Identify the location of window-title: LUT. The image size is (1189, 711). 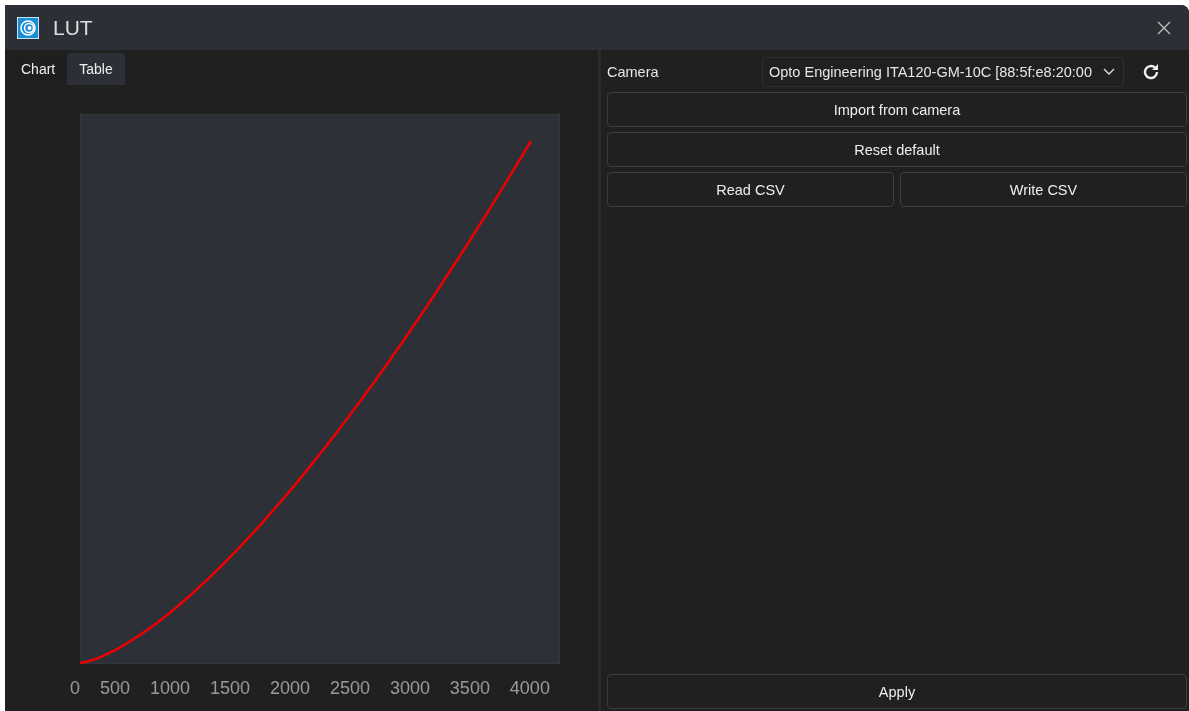
(73, 27).